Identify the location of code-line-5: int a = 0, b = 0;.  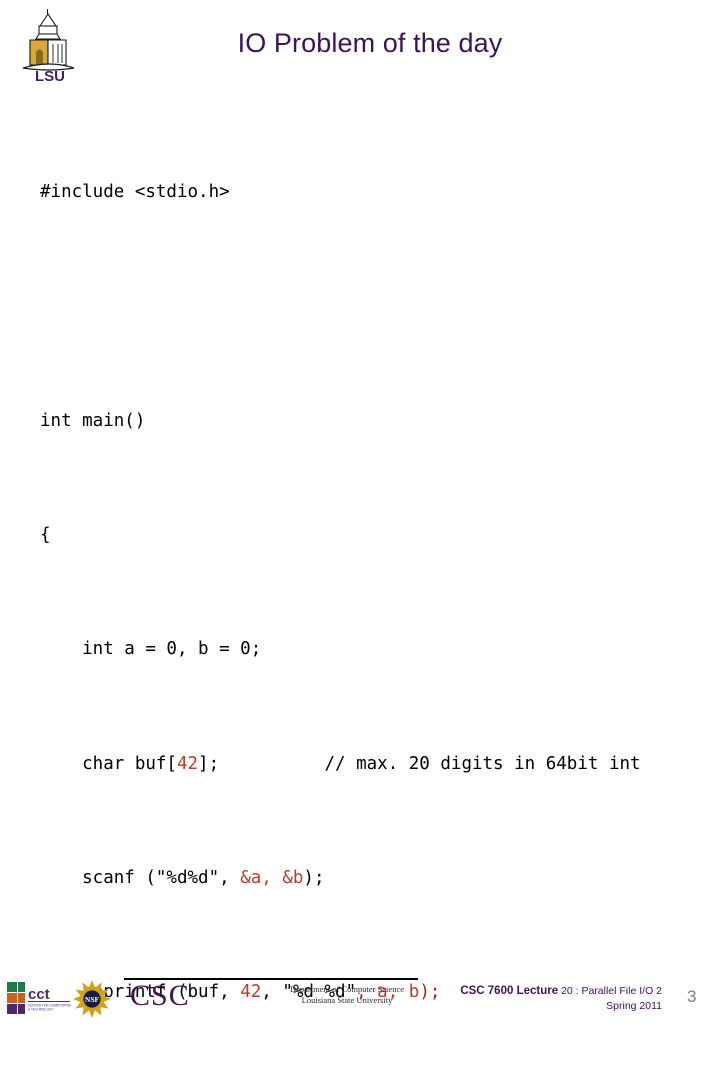
(370, 649).